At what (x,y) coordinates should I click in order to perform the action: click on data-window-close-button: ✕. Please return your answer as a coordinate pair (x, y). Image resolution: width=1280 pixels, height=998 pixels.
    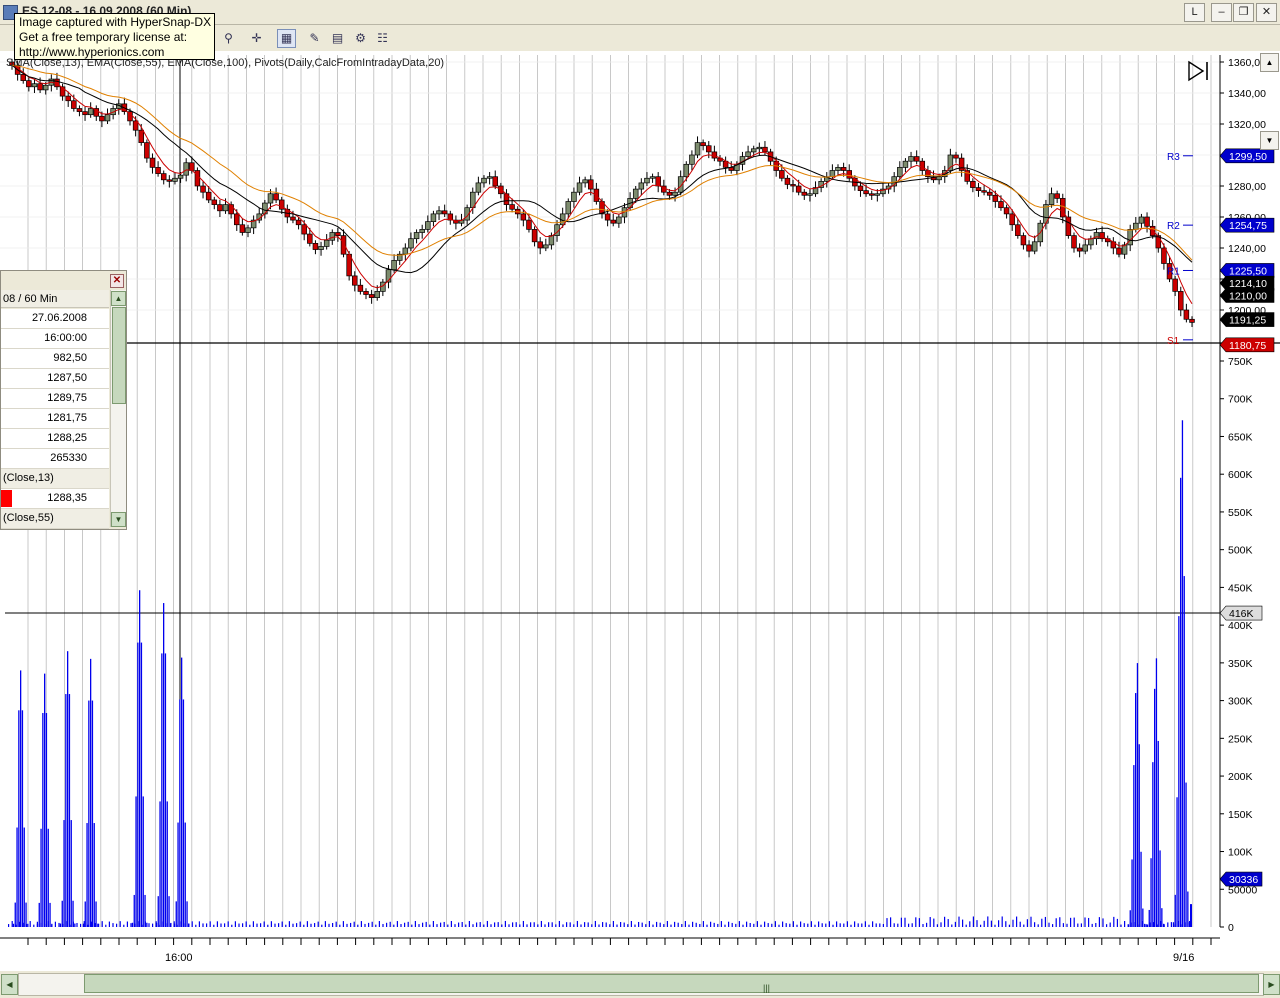
    Looking at the image, I should click on (117, 281).